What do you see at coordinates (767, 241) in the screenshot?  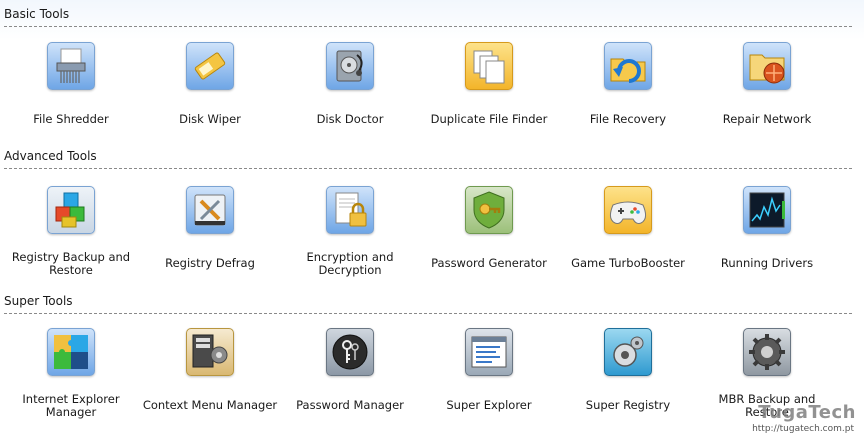 I see `tool-running-drivers: Running Drivers` at bounding box center [767, 241].